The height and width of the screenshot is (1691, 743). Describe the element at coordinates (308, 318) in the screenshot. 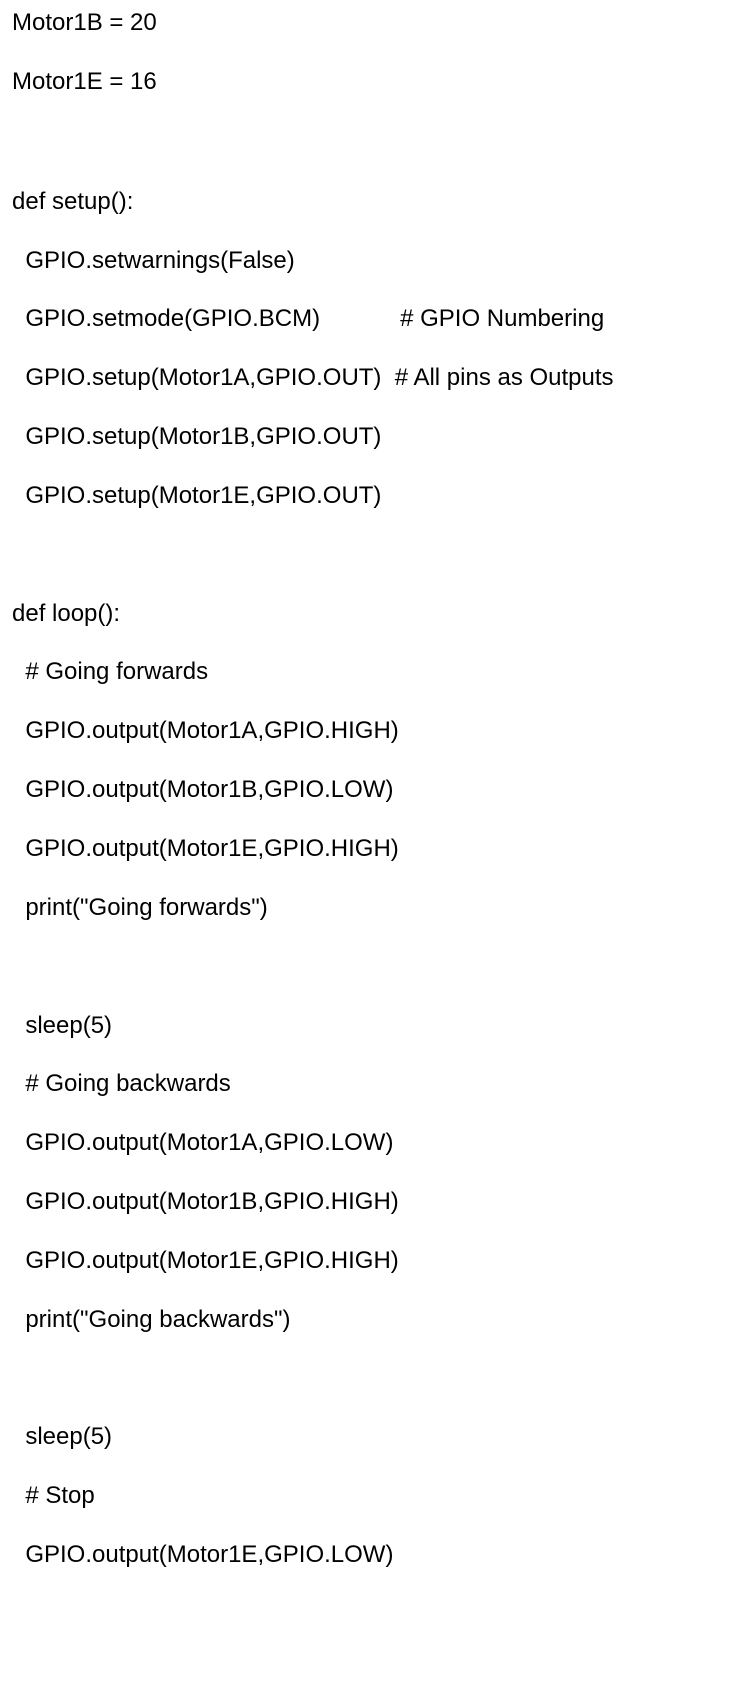

I see `code-line: GPIO.setmode(GPIO.BCM) # GPIO Numbering` at that location.